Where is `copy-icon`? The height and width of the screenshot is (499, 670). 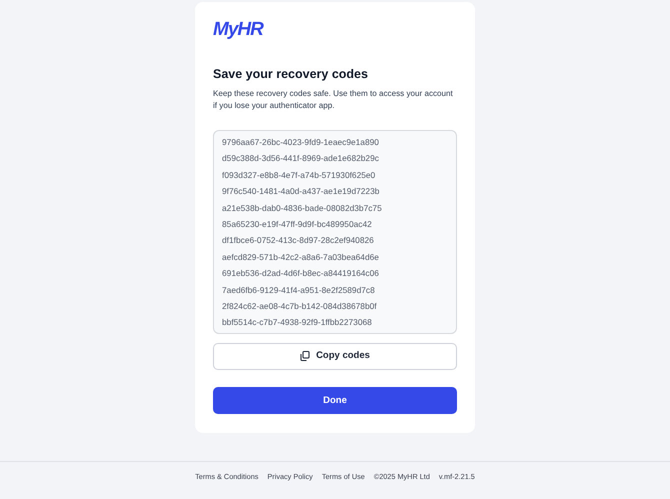 copy-icon is located at coordinates (305, 356).